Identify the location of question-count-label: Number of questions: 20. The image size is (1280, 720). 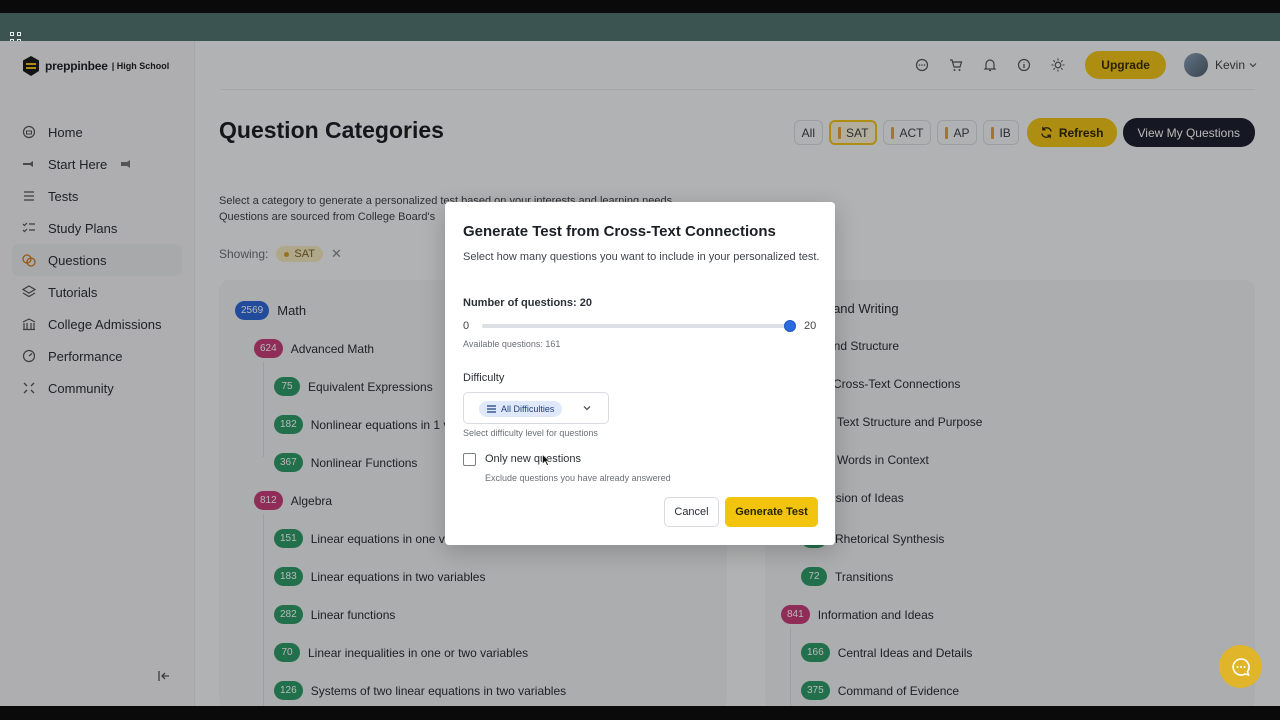
(527, 303).